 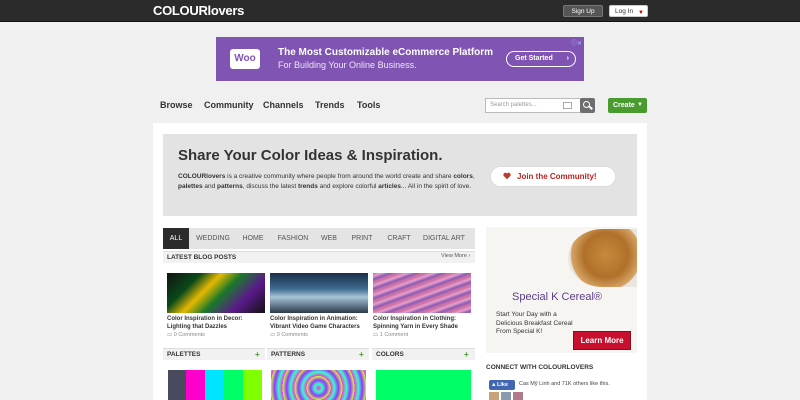 I want to click on tab-fashion: FASHION, so click(x=293, y=238).